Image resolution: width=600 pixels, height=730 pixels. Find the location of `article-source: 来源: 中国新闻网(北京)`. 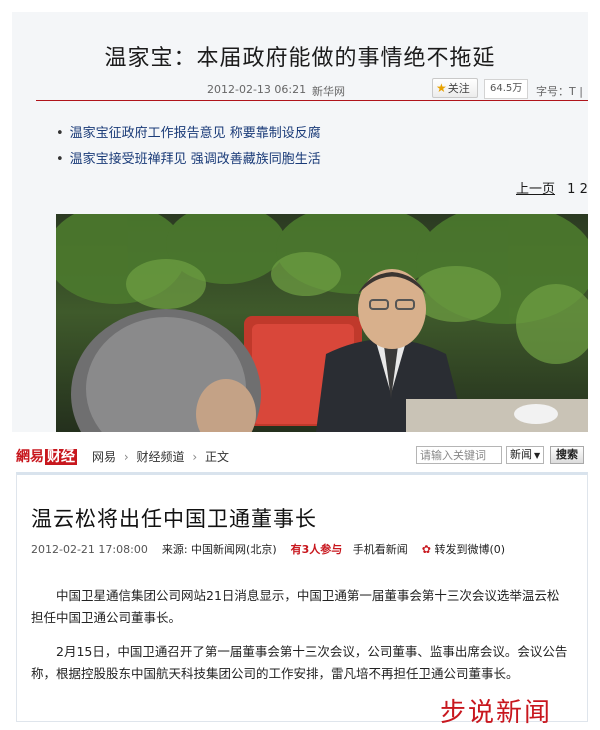

article-source: 来源: 中国新闻网(北京) is located at coordinates (219, 549).